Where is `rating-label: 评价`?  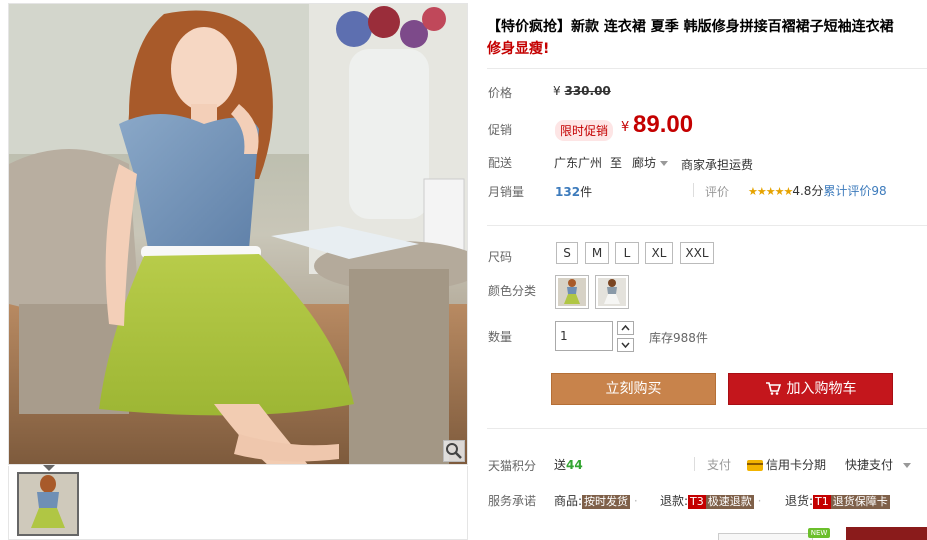 rating-label: 评价 is located at coordinates (717, 192).